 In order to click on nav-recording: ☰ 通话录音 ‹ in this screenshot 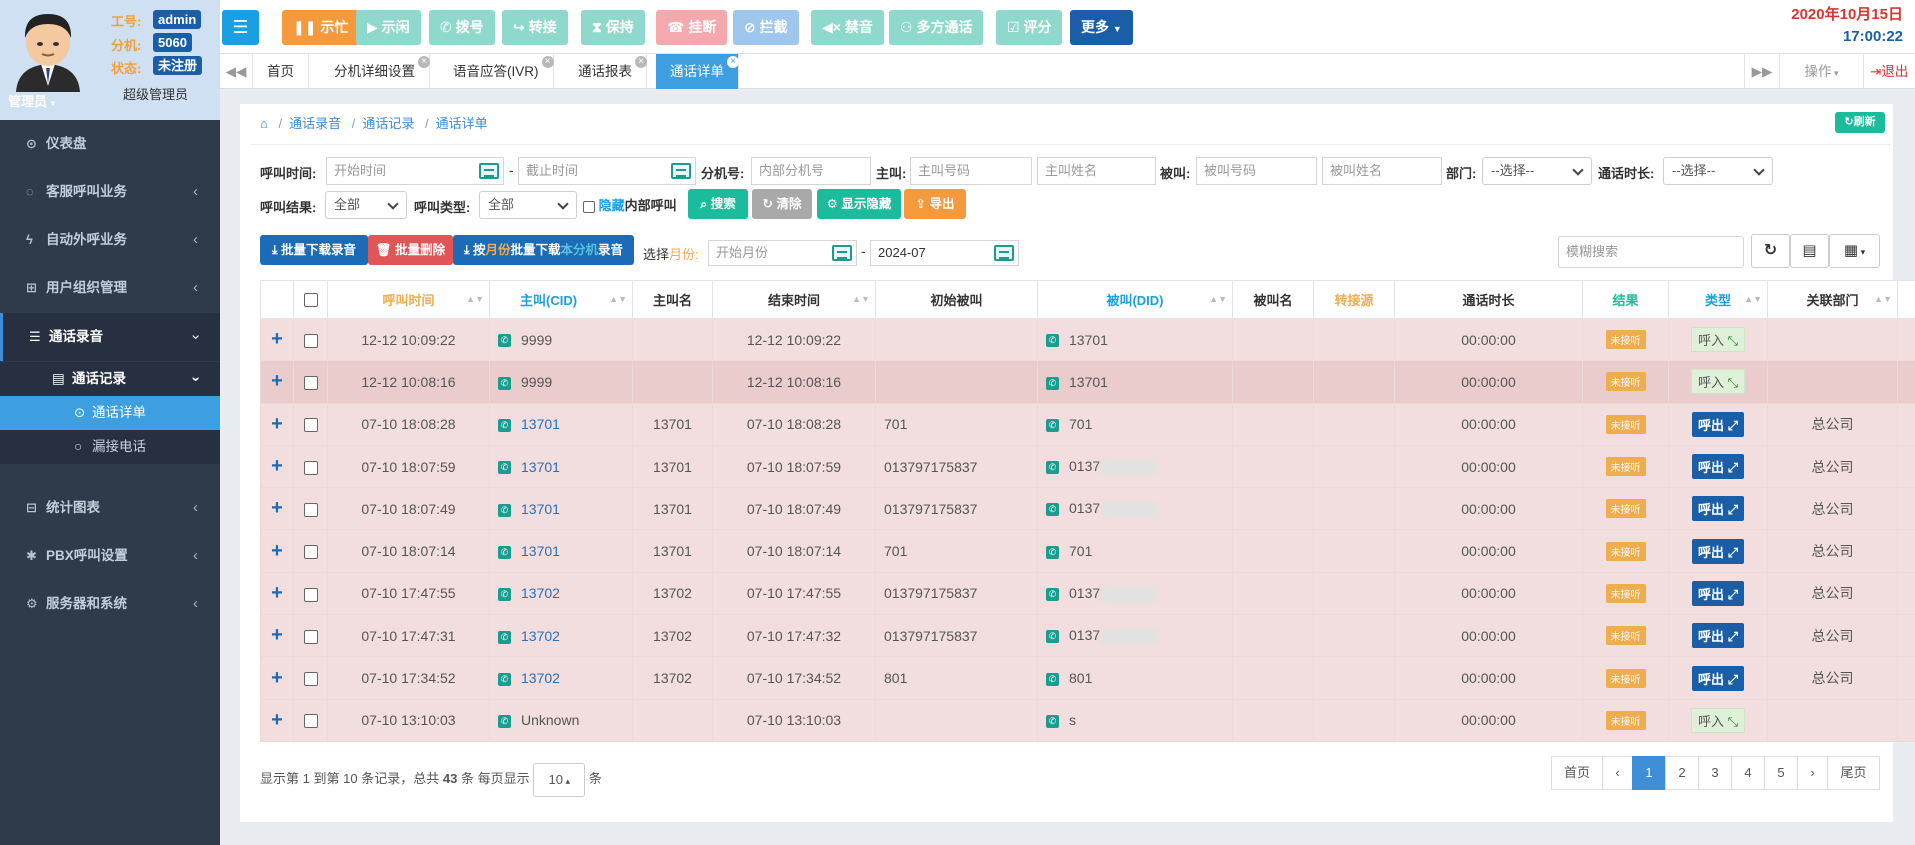, I will do `click(110, 337)`.